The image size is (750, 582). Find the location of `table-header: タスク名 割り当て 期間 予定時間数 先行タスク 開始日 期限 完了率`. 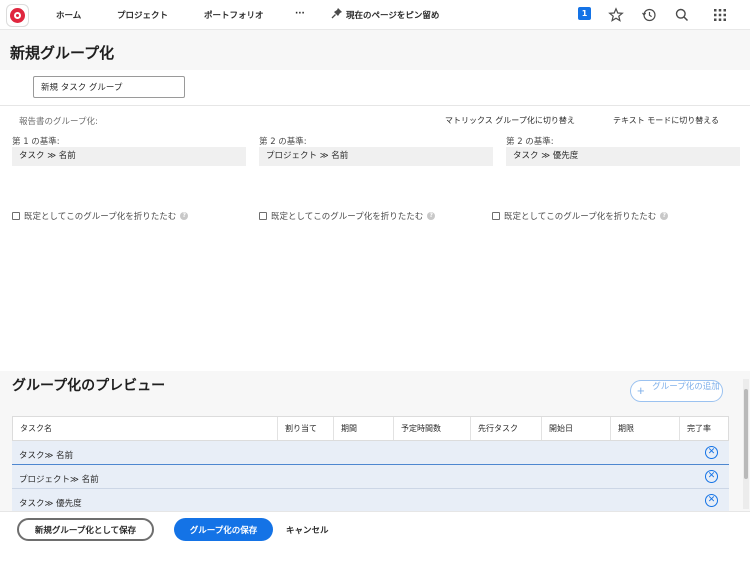

table-header: タスク名 割り当て 期間 予定時間数 先行タスク 開始日 期限 完了率 is located at coordinates (370, 428).